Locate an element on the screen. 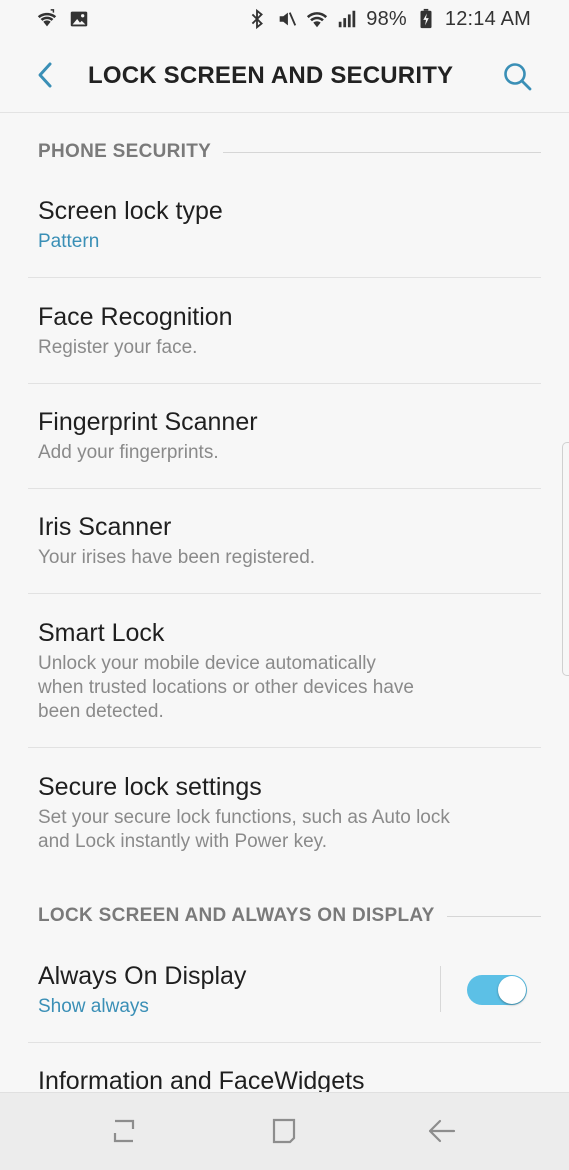 This screenshot has width=569, height=1170. switch-knob is located at coordinates (512, 990).